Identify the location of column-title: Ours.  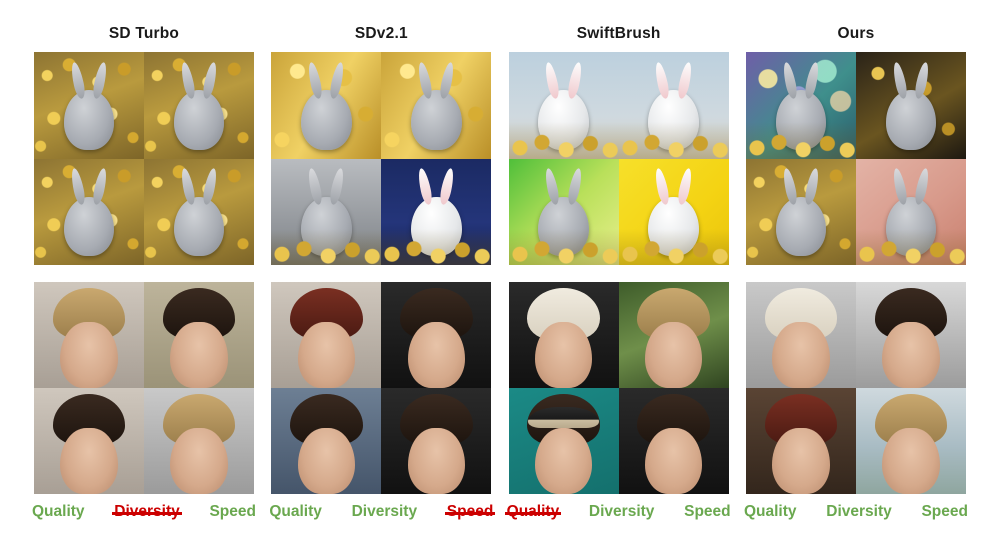
(856, 33).